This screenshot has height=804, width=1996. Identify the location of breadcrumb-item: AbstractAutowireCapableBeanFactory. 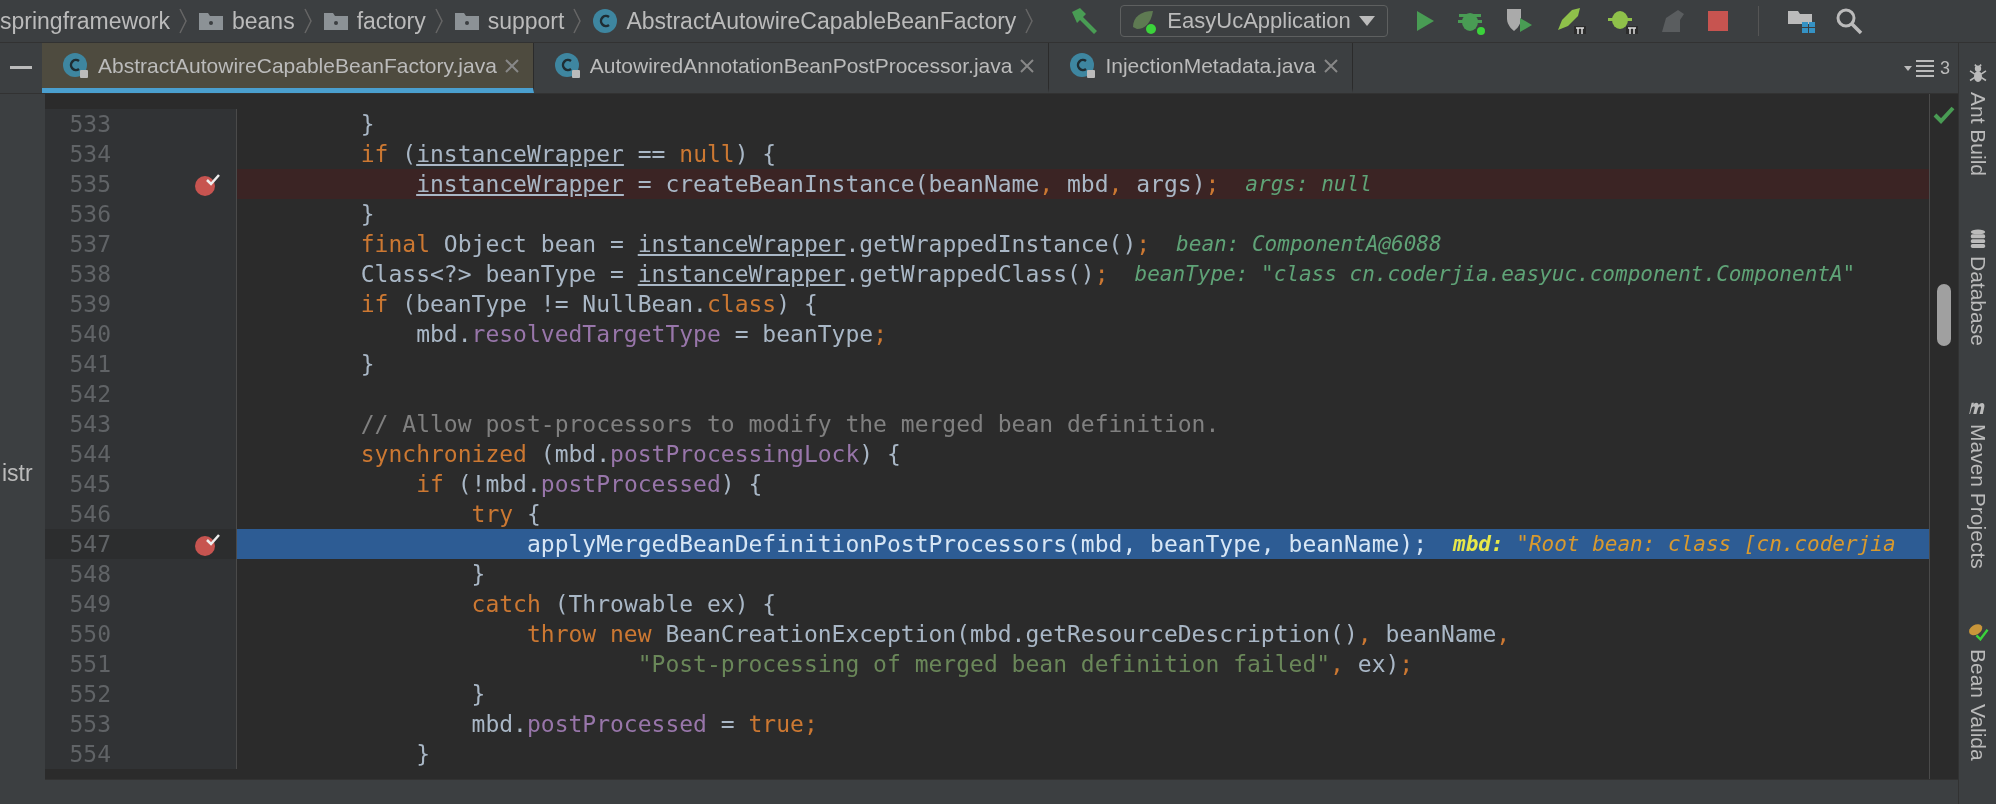
(821, 21).